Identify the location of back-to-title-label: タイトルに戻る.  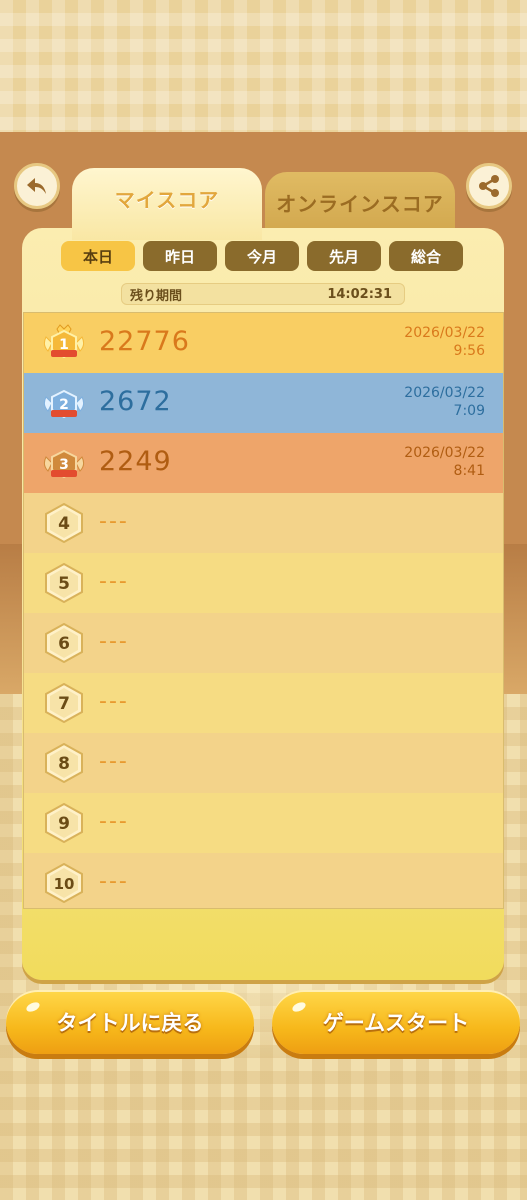
(130, 1023).